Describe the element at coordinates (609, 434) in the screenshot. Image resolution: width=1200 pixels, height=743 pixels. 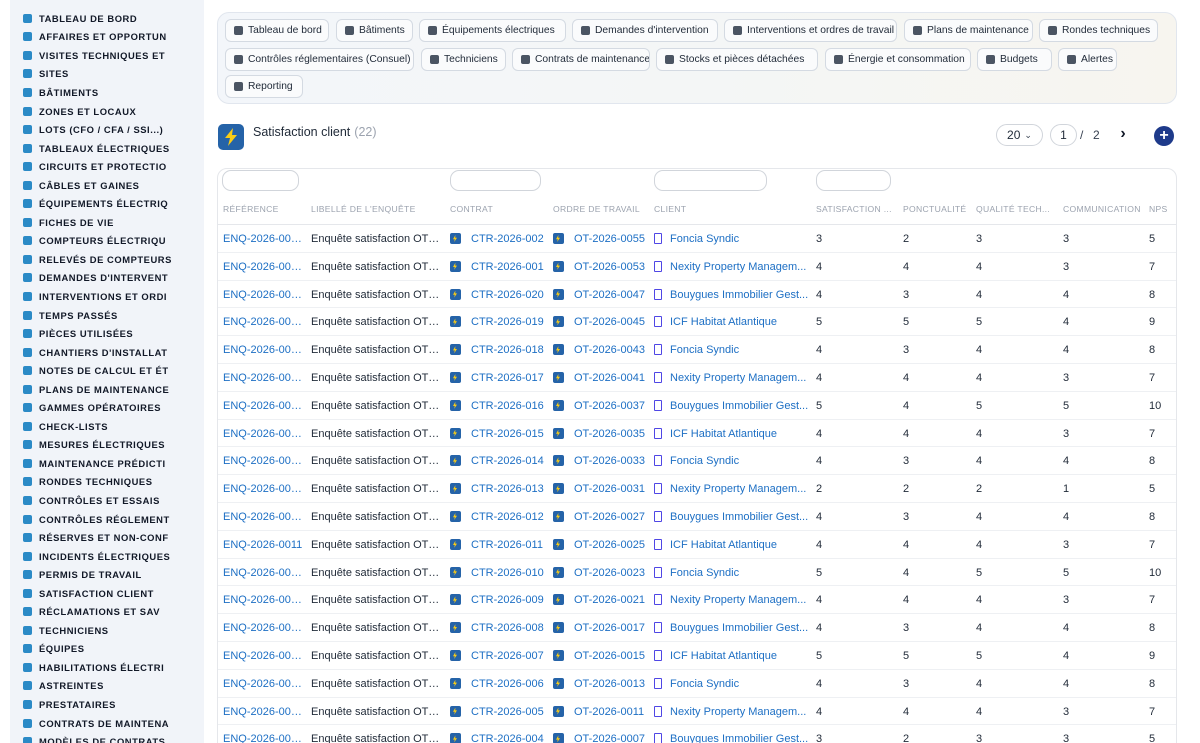
I see `work-order-link: OT-2026-0035` at that location.